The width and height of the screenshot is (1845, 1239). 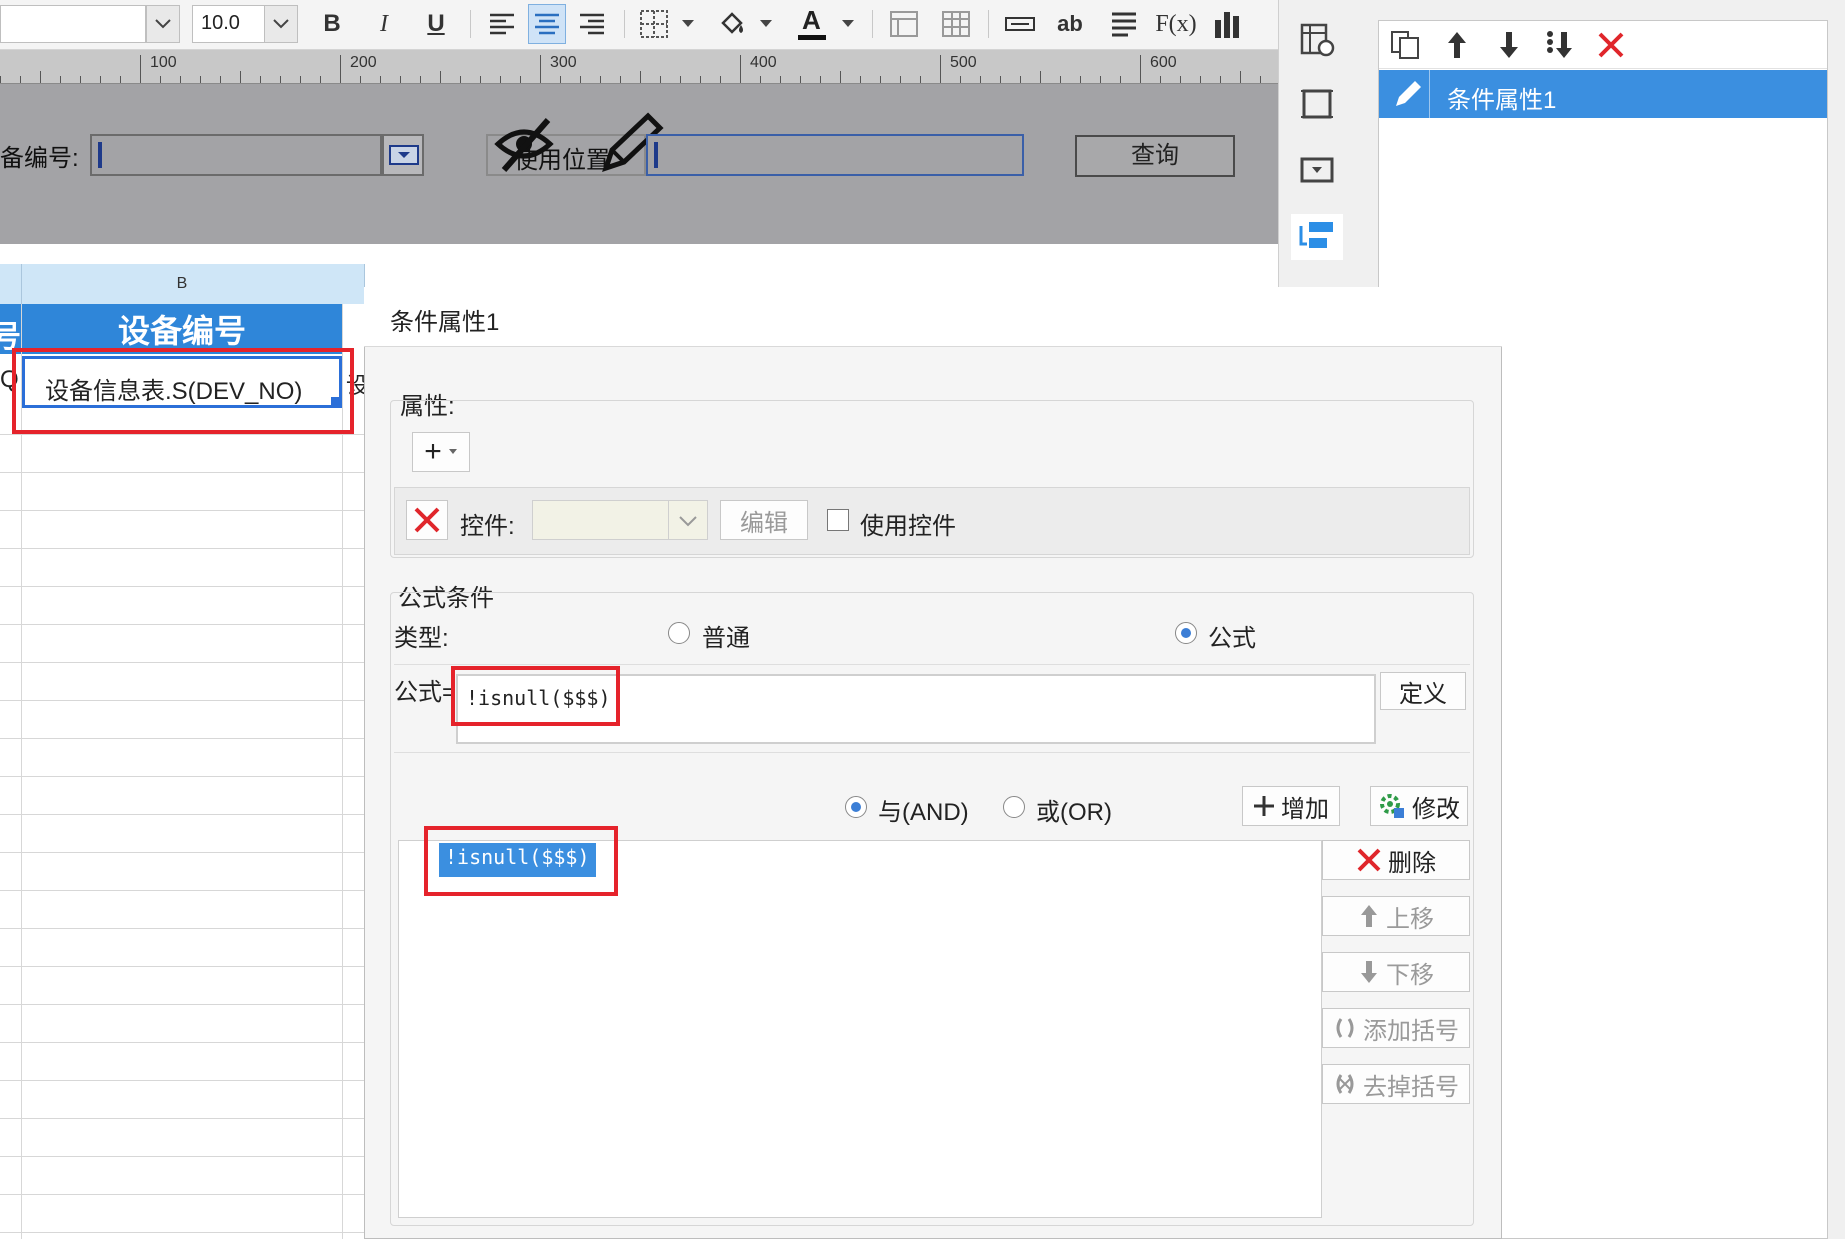 I want to click on delete-condition-button: 删除, so click(x=1396, y=860).